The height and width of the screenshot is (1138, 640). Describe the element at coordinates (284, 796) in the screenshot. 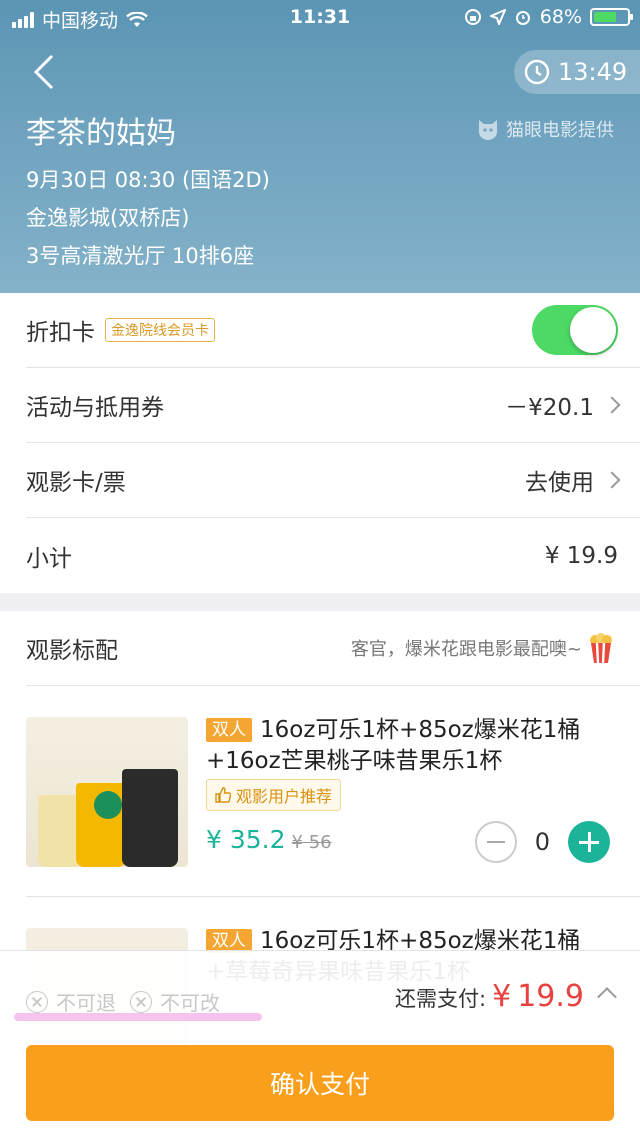

I see `recommend-text: 观影用户推荐` at that location.